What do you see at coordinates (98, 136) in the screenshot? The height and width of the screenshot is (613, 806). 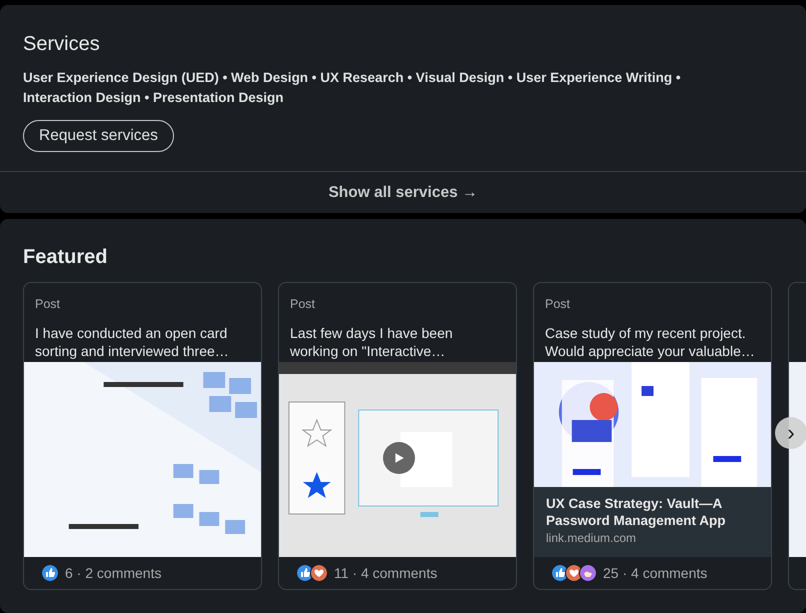 I see `request-services-button: Request services` at bounding box center [98, 136].